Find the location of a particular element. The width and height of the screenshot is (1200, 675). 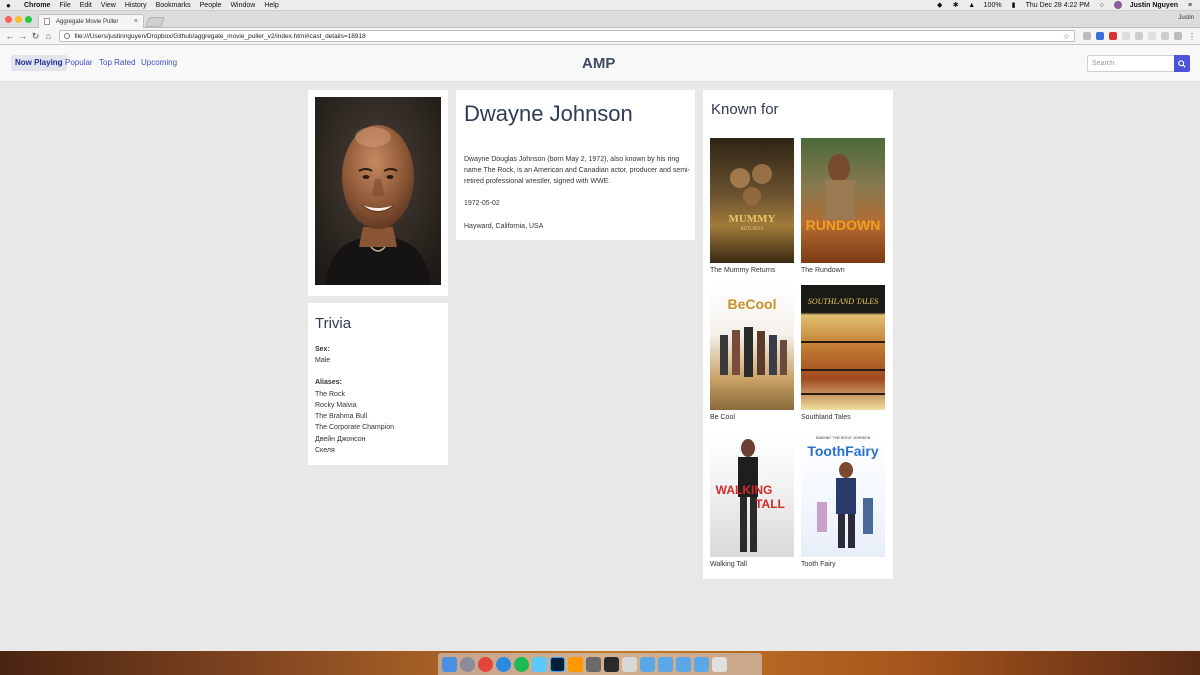

zoom-window-icon is located at coordinates (28, 19).